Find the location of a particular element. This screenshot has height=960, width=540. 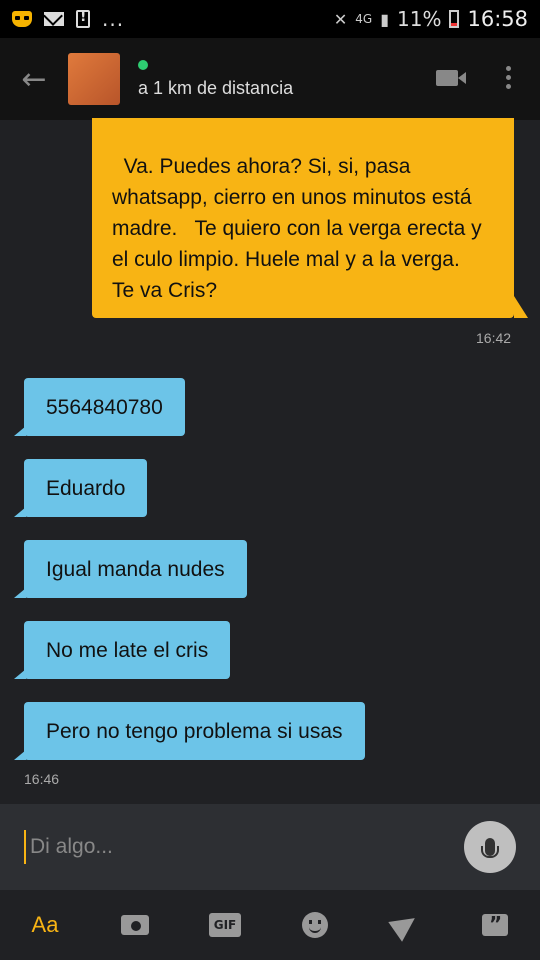

chat-toolbar: Aa GIF is located at coordinates (270, 925).